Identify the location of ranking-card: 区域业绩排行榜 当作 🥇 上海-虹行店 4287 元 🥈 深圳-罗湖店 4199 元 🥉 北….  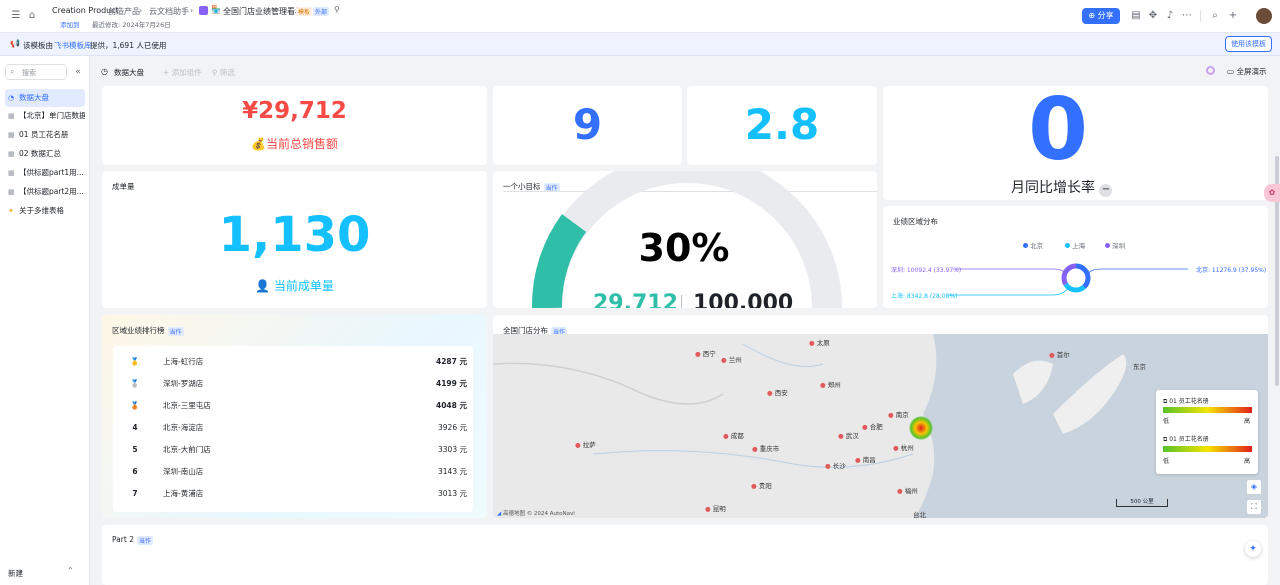
(294, 416).